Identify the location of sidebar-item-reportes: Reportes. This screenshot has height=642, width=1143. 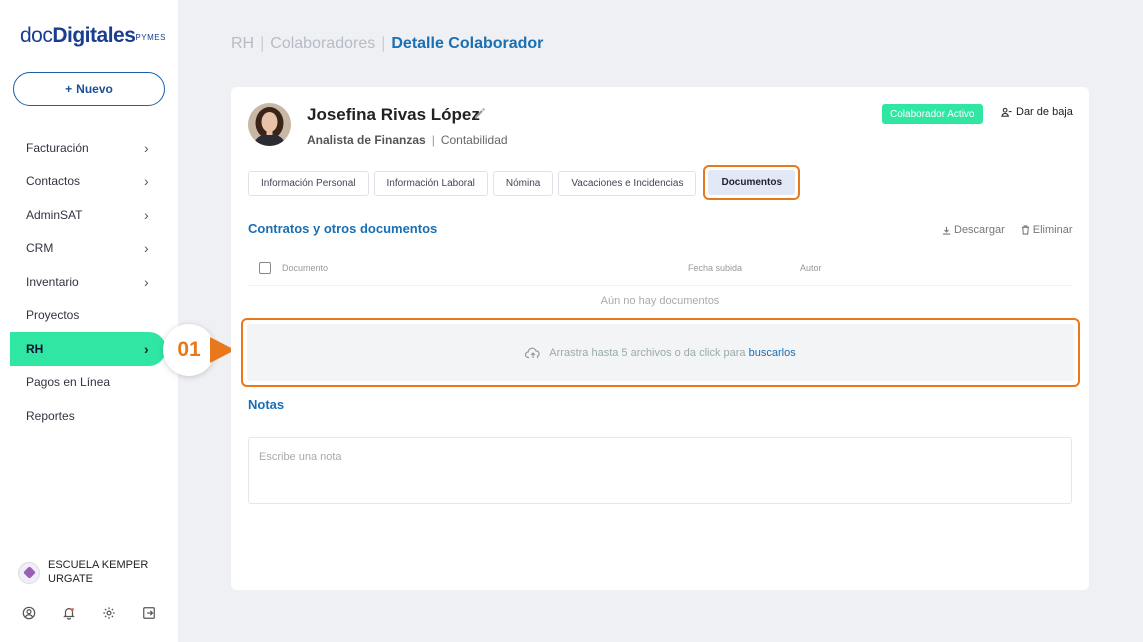
(89, 416).